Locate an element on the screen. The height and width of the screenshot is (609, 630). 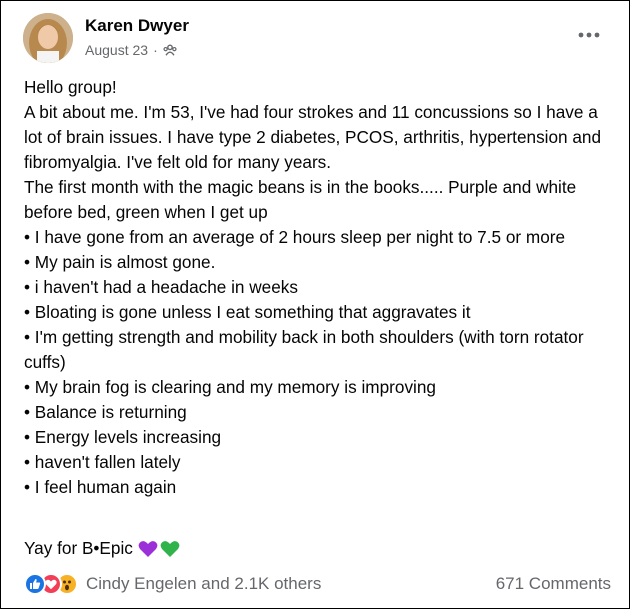
green-heart-icon is located at coordinates (170, 548).